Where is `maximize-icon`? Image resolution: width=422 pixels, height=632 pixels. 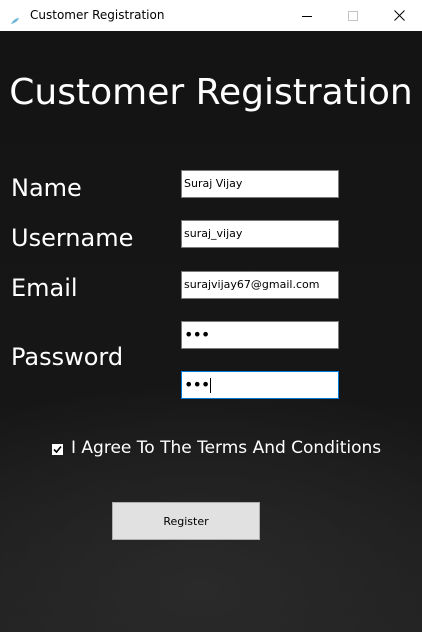 maximize-icon is located at coordinates (353, 15).